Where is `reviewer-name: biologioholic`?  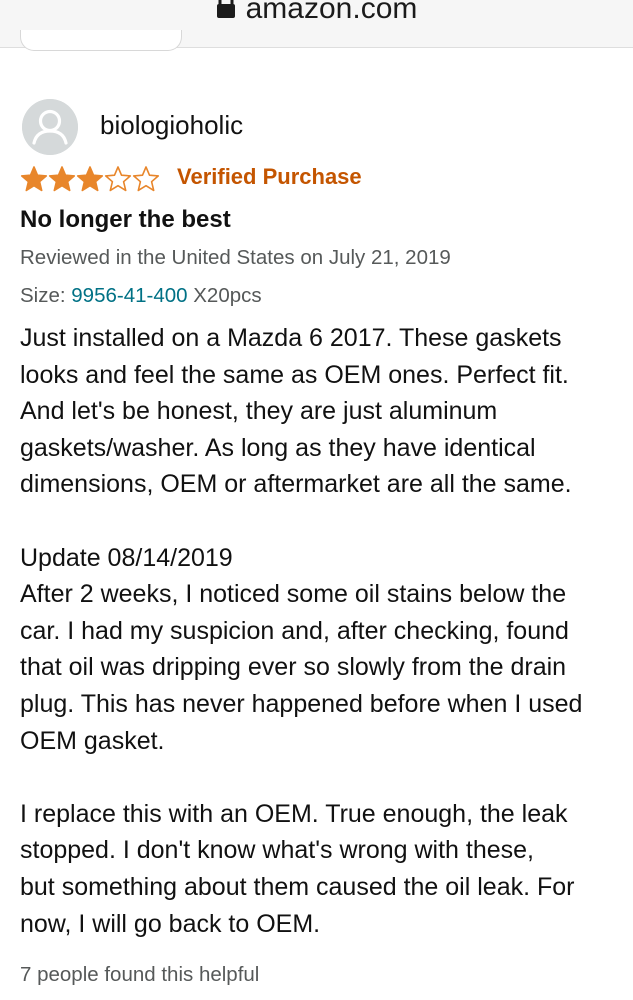
reviewer-name: biologioholic is located at coordinates (171, 125).